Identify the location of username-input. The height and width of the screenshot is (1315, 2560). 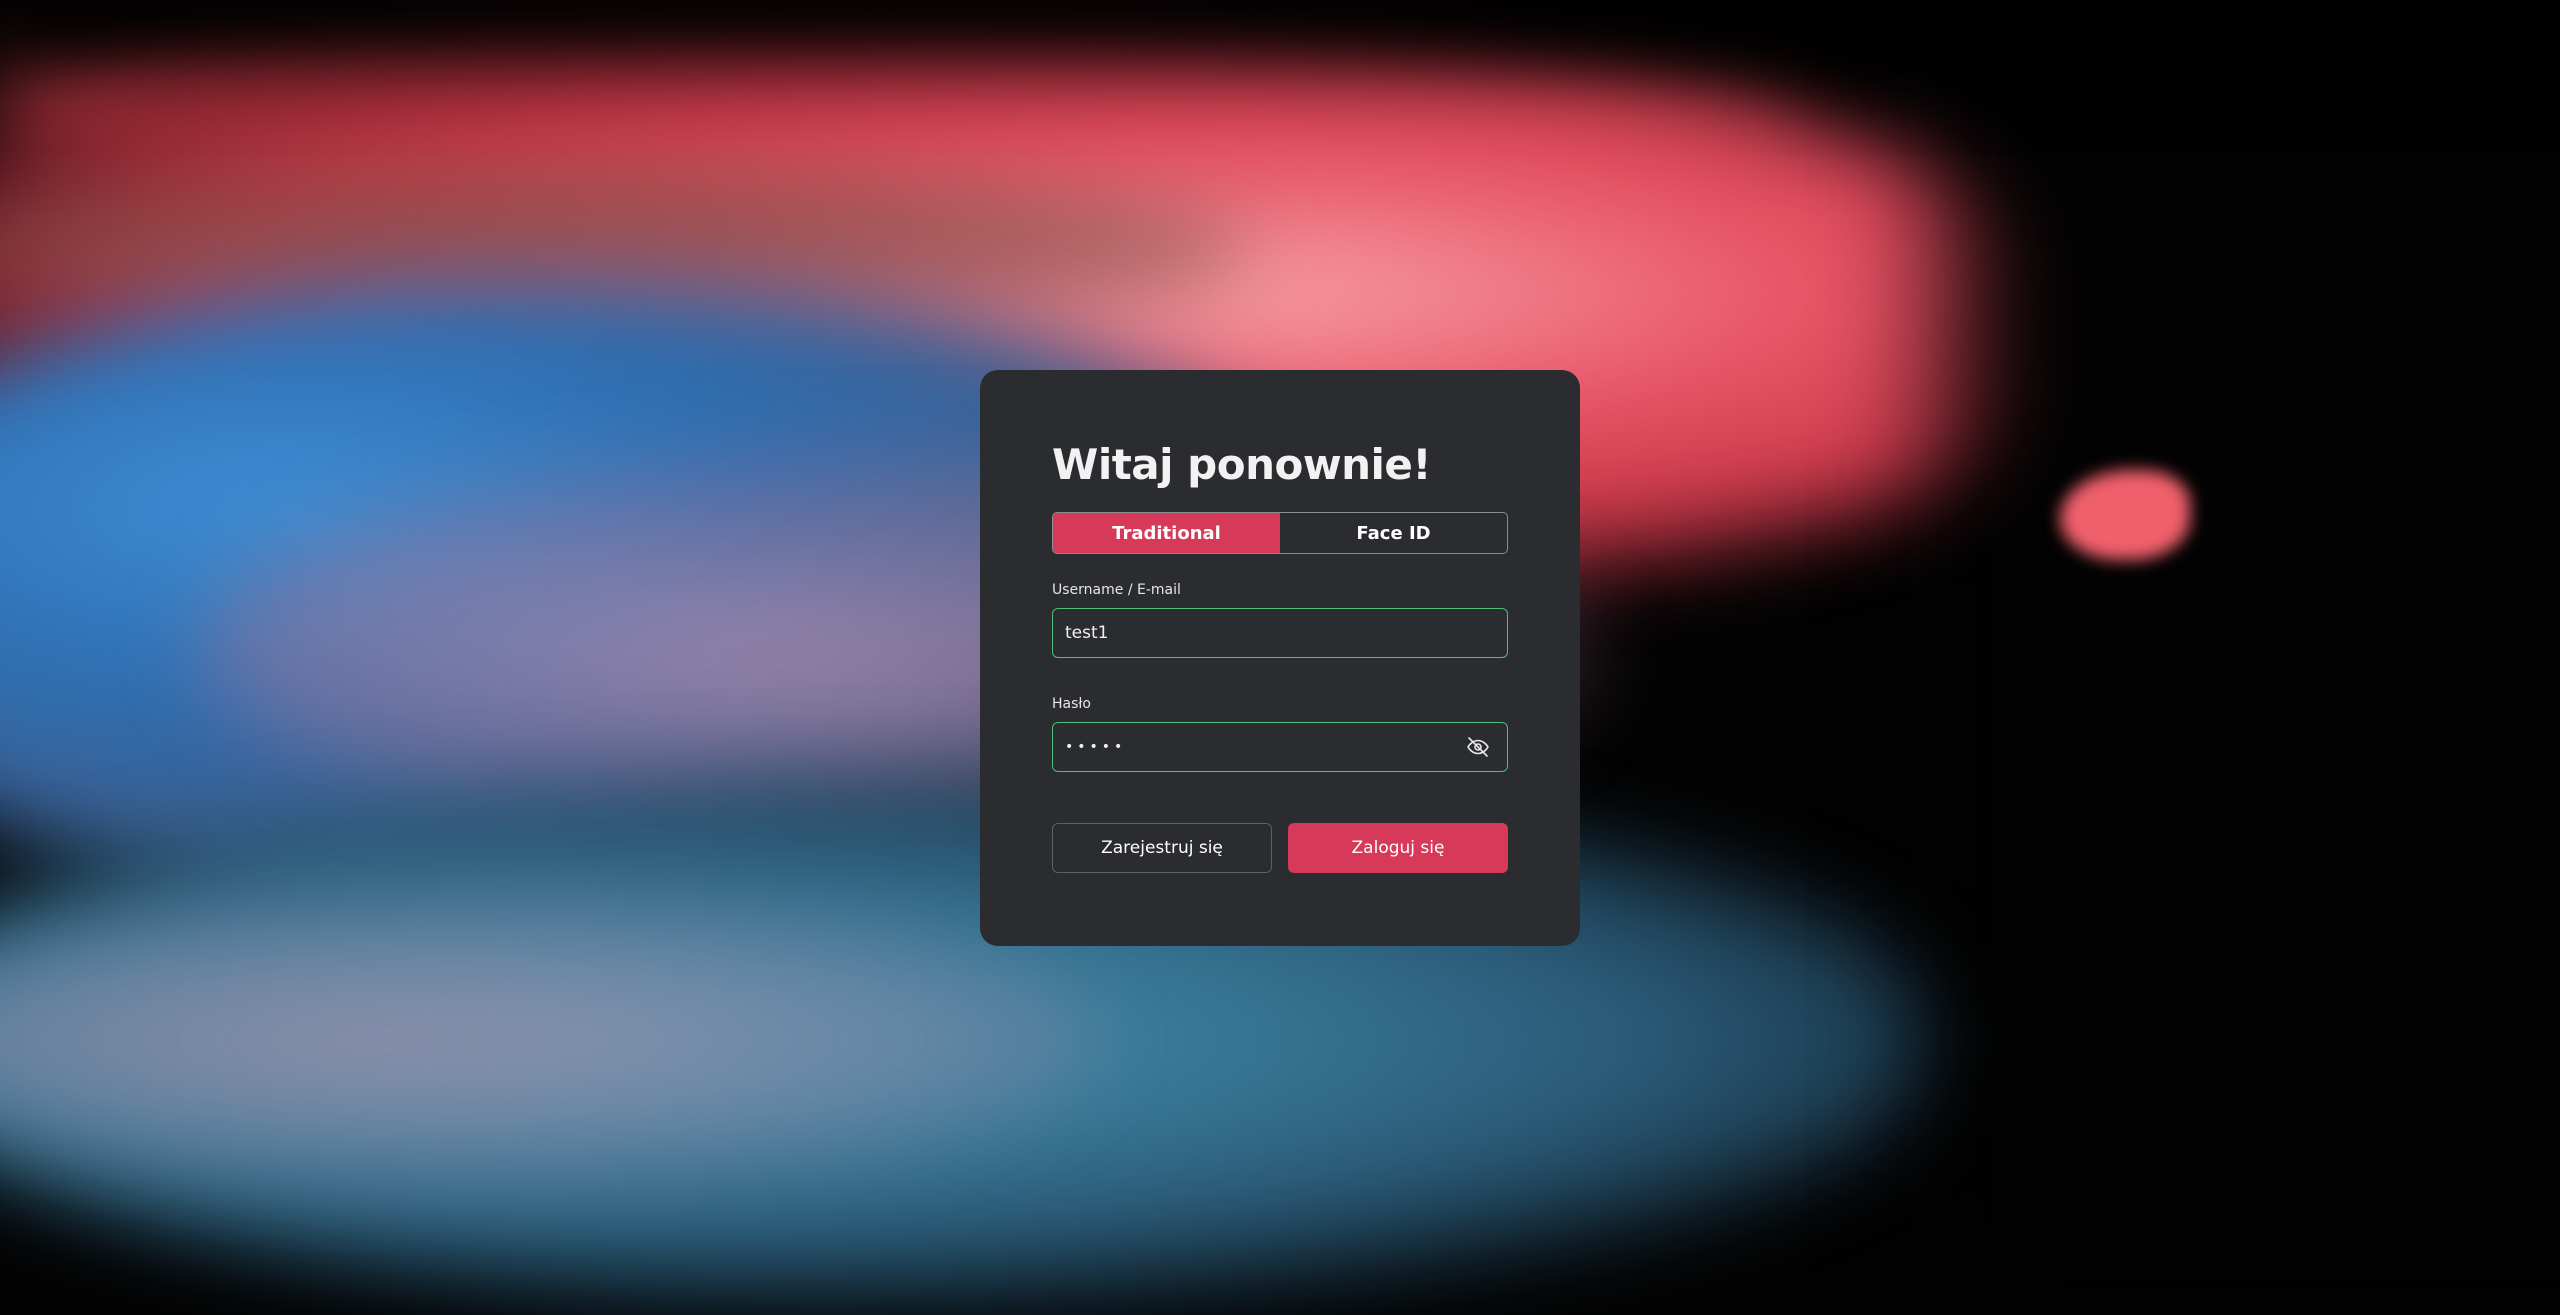
(1280, 633).